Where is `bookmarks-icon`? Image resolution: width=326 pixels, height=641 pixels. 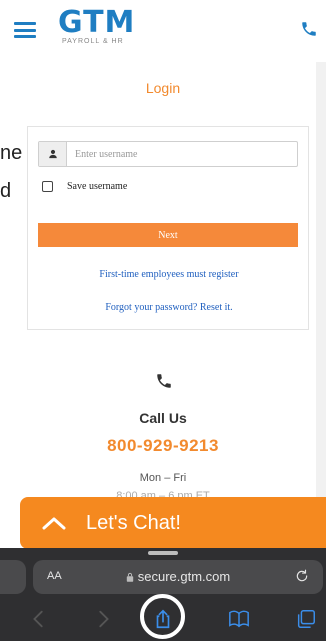 bookmarks-icon is located at coordinates (239, 619).